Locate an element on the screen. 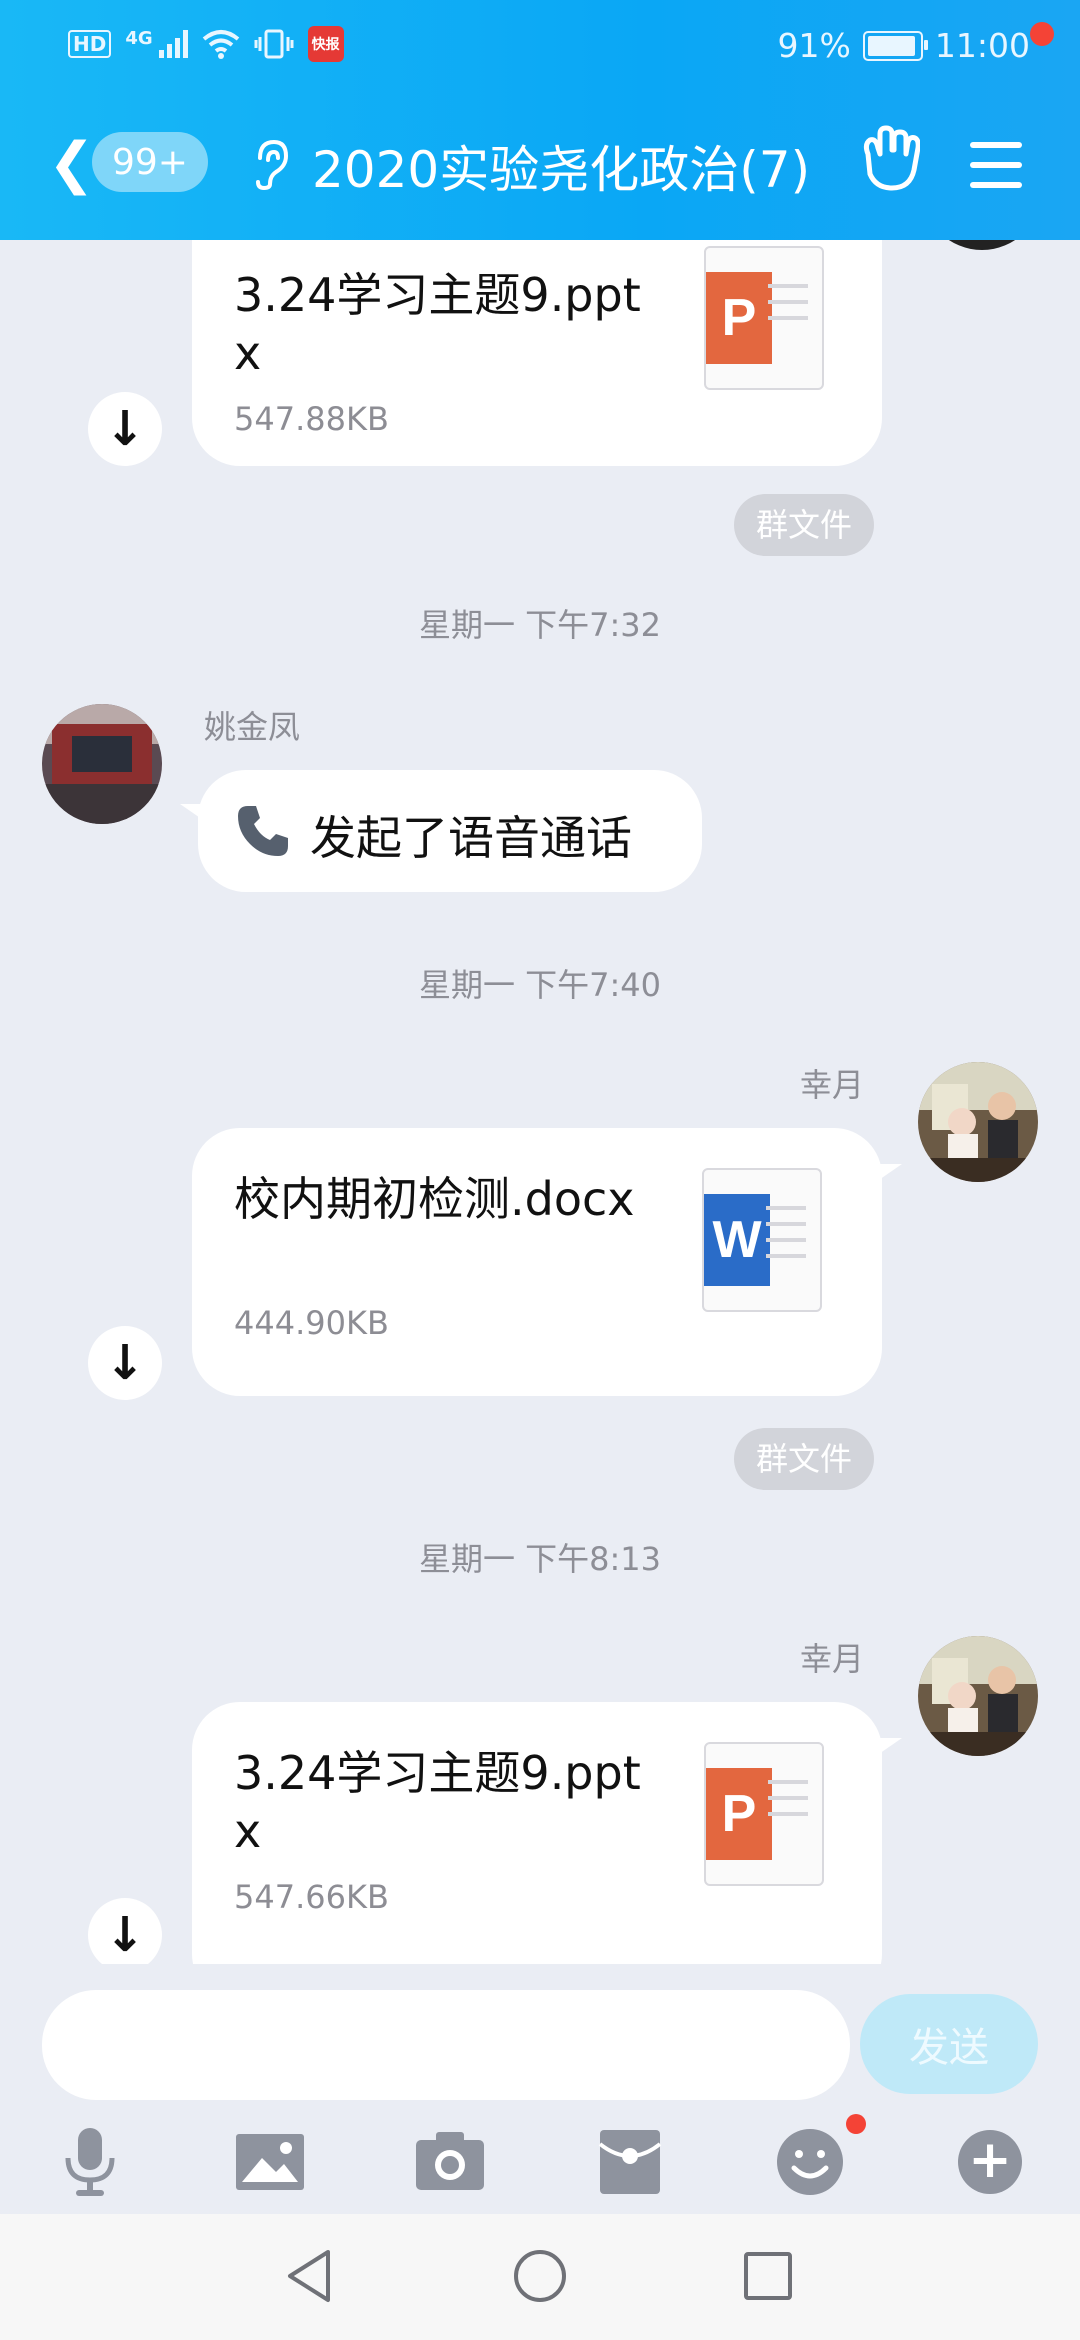 This screenshot has width=1080, height=2340. file-size: 444.90KB is located at coordinates (311, 1323).